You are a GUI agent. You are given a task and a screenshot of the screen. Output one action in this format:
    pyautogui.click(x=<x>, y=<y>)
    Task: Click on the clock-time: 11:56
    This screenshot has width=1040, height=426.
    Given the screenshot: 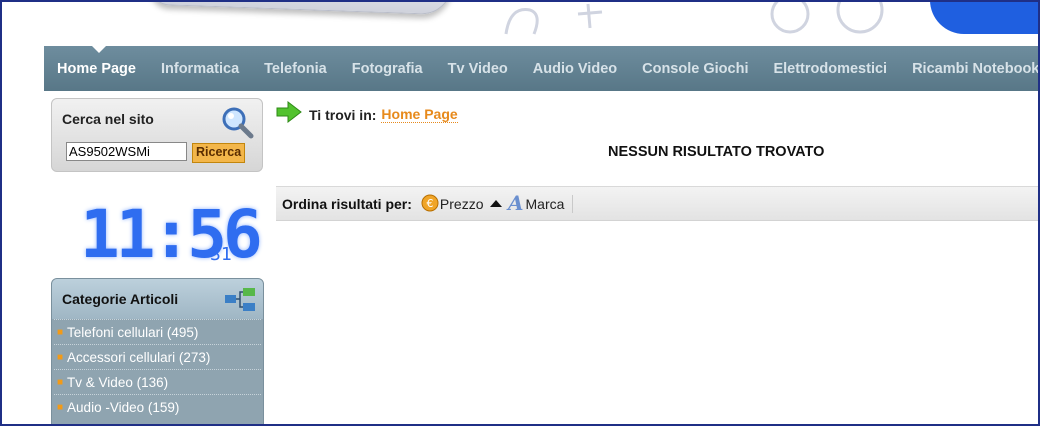 What is the action you would take?
    pyautogui.click(x=171, y=234)
    